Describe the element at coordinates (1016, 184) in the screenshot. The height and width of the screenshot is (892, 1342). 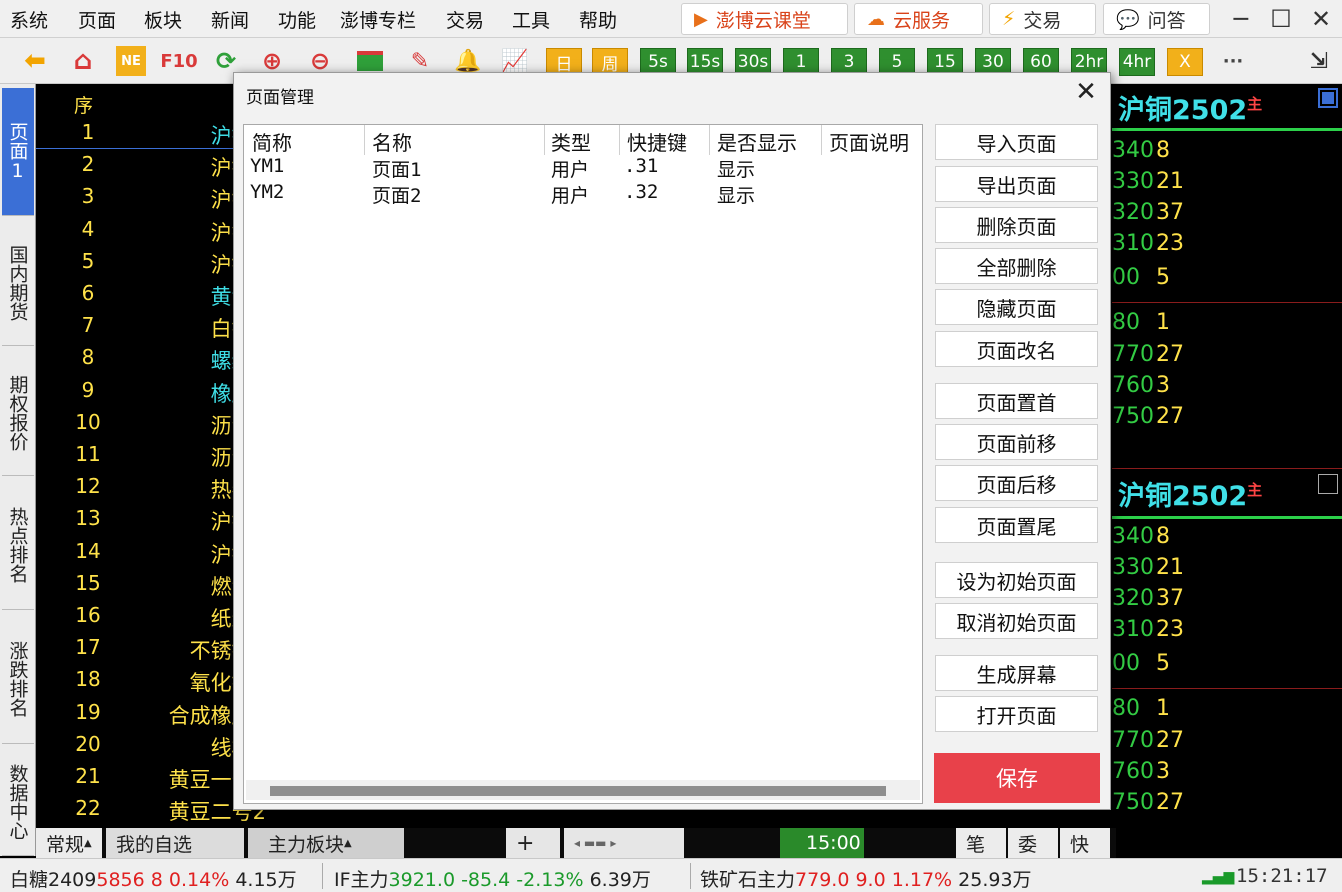
I see `export-page-button: 导出页面` at that location.